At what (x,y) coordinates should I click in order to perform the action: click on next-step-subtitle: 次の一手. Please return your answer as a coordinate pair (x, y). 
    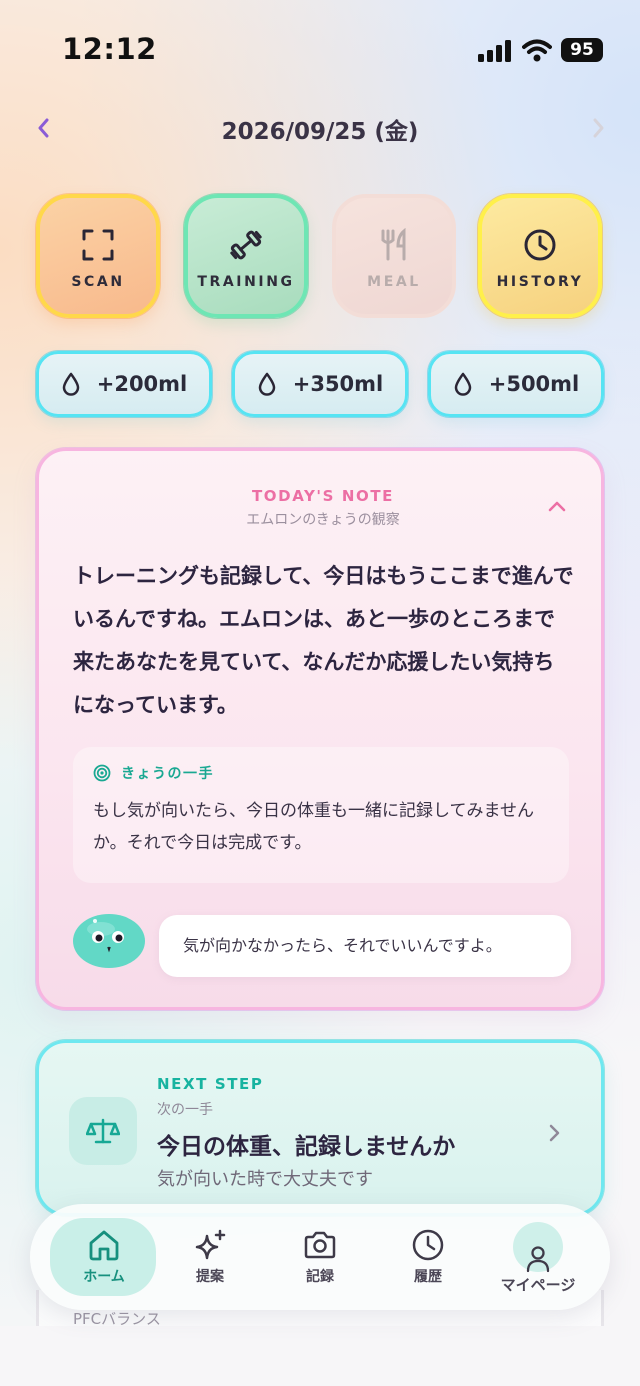
    Looking at the image, I should click on (185, 1110).